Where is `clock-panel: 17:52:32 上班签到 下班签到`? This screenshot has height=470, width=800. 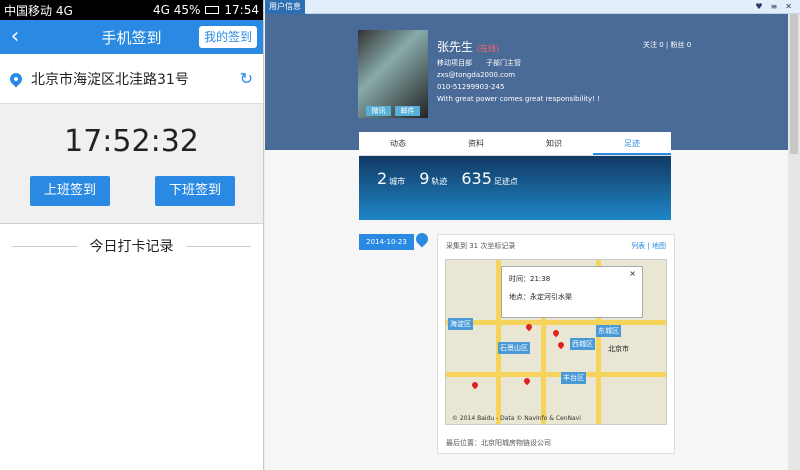 clock-panel: 17:52:32 上班签到 下班签到 is located at coordinates (131, 164).